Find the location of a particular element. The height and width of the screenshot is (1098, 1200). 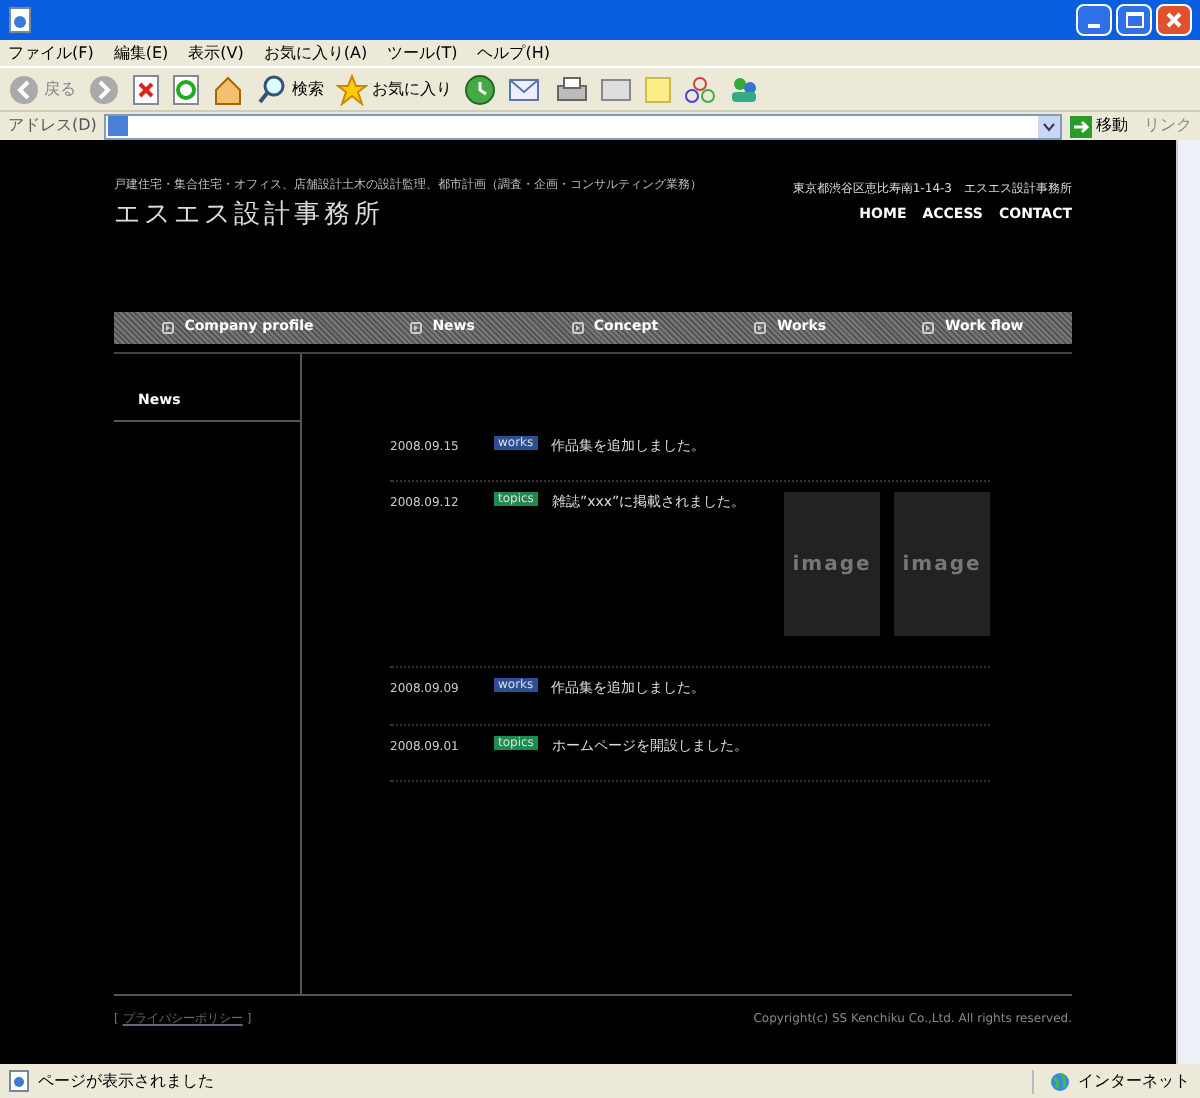

go-button: 移動 is located at coordinates (1099, 126).